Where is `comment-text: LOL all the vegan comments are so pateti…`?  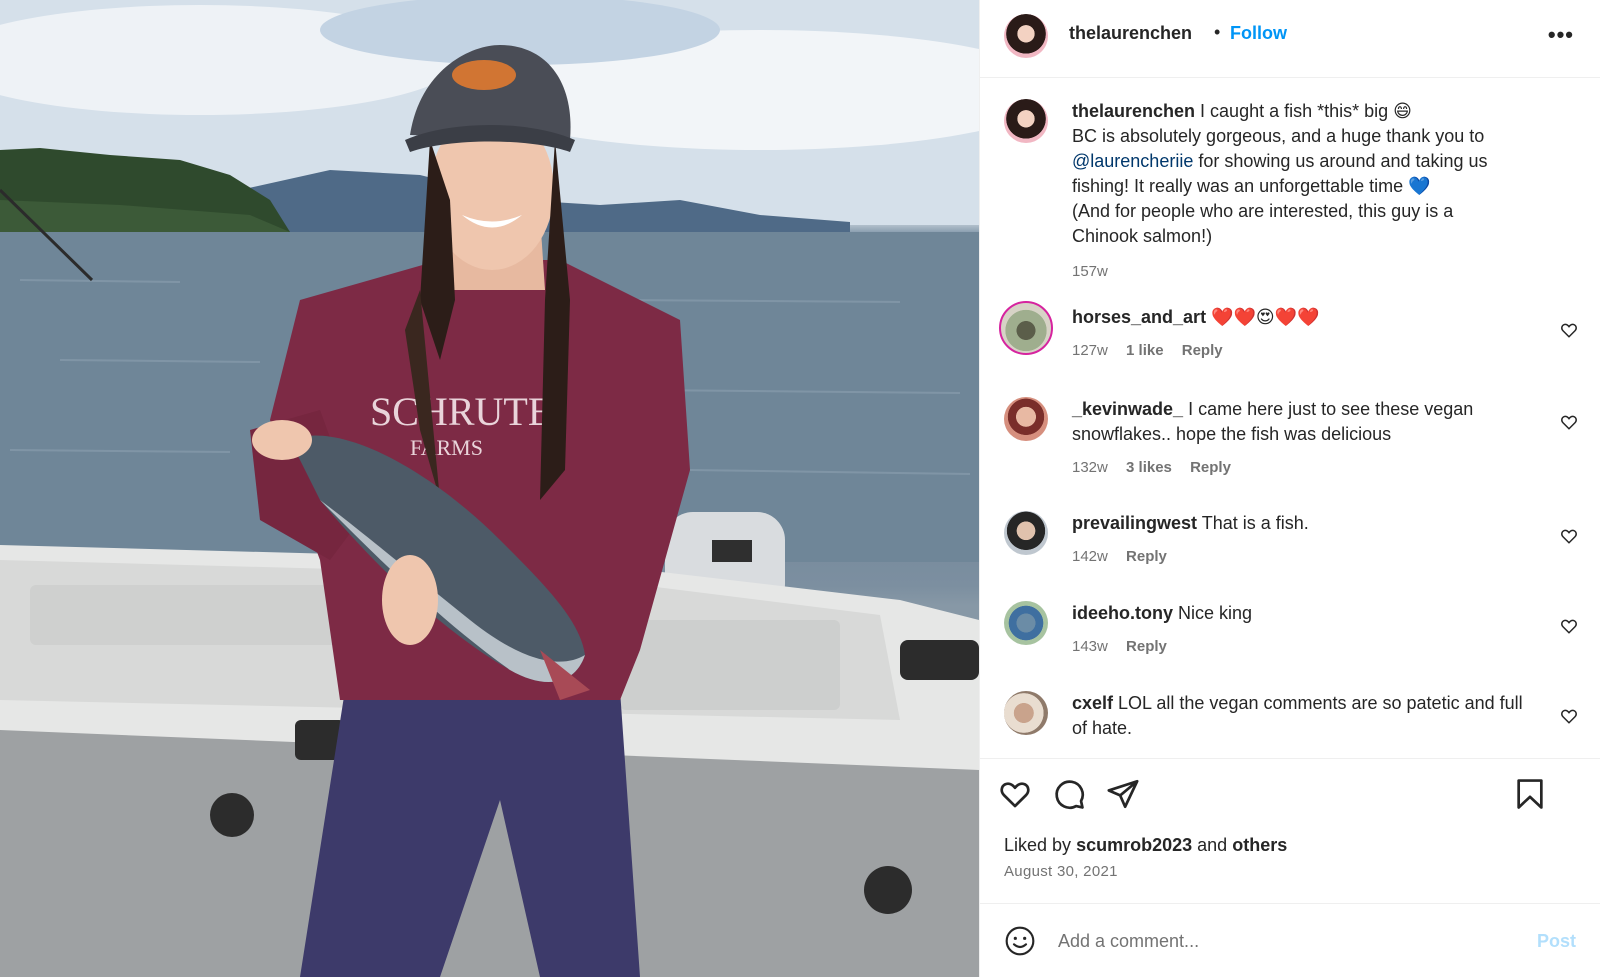
comment-text: LOL all the vegan comments are so pateti… is located at coordinates (1297, 715).